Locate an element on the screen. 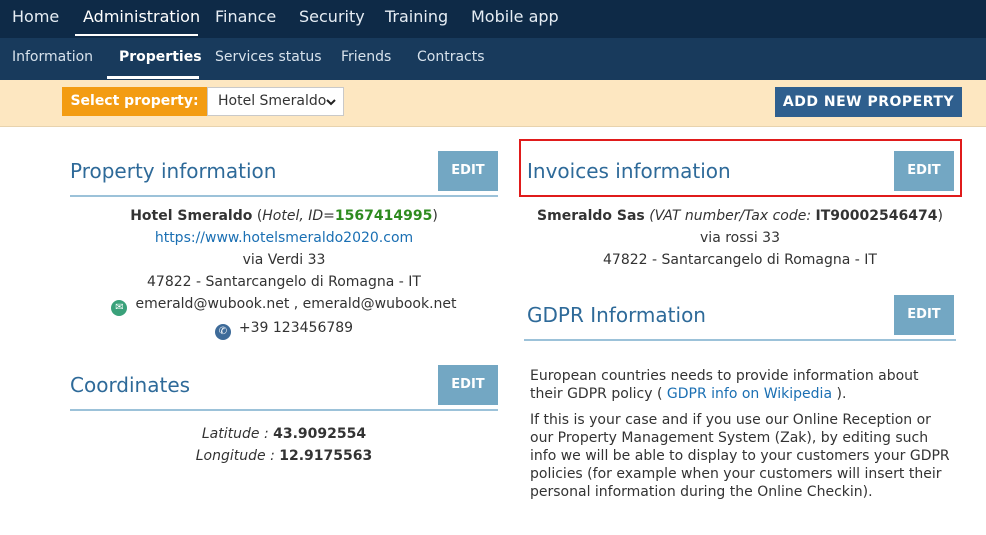  property-phone: +39 123456789 is located at coordinates (296, 328).